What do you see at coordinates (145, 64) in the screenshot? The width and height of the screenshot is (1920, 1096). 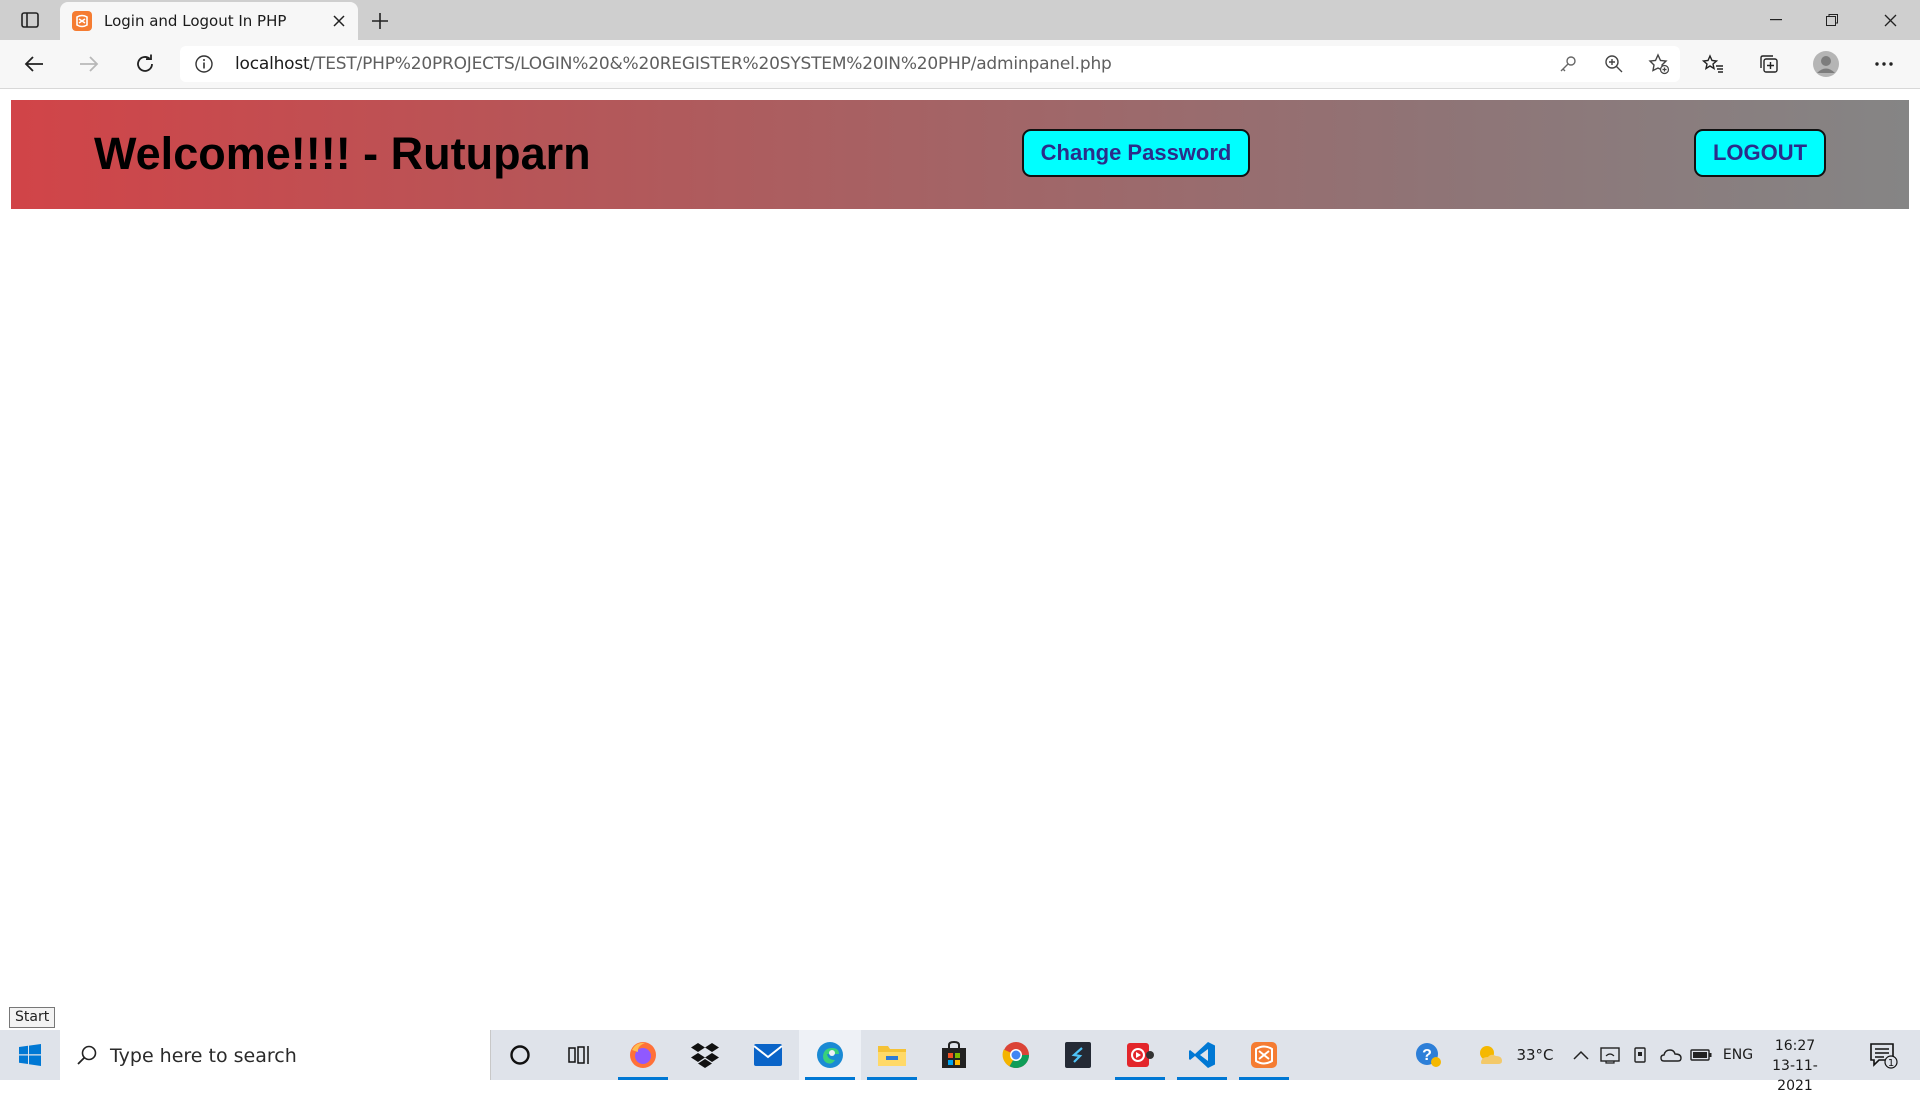 I see `refresh-icon` at bounding box center [145, 64].